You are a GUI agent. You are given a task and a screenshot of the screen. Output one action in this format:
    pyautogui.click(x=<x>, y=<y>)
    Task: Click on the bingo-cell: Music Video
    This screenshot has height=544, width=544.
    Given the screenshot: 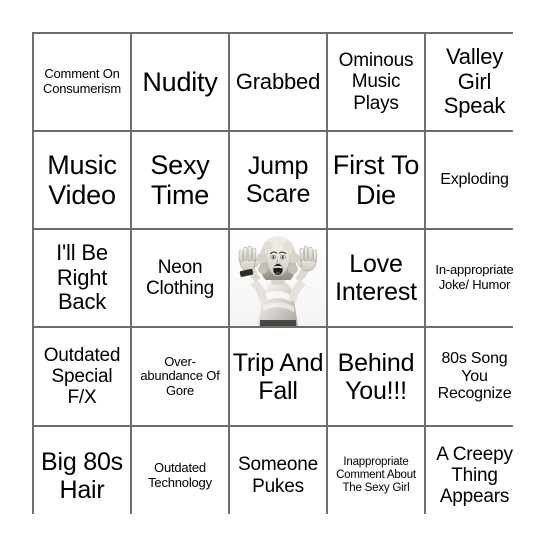 What is the action you would take?
    pyautogui.click(x=82, y=180)
    